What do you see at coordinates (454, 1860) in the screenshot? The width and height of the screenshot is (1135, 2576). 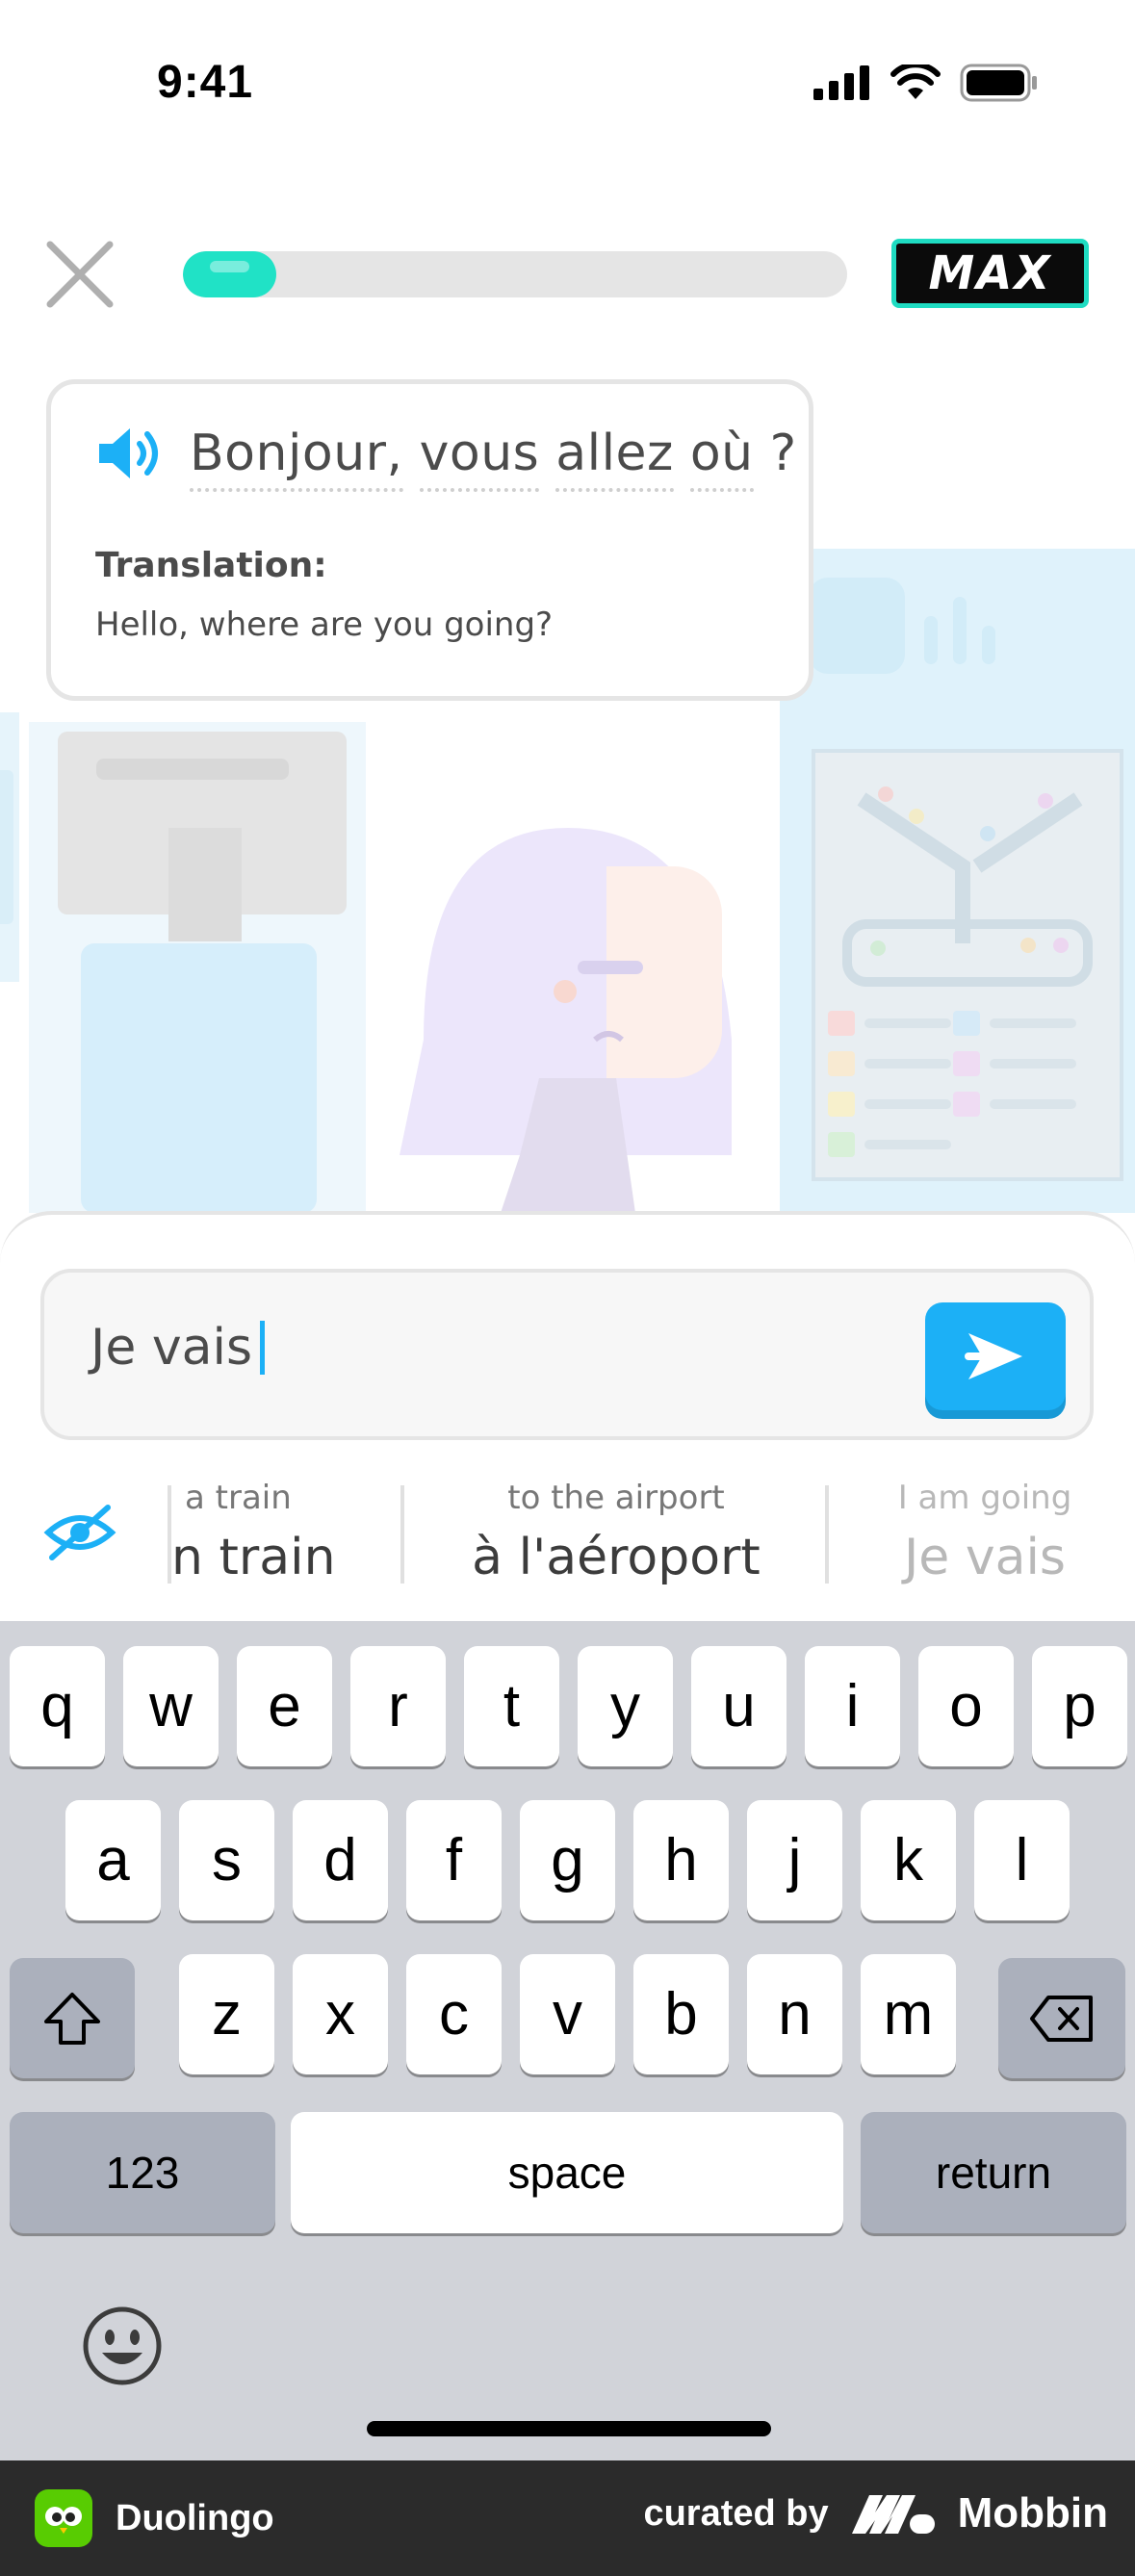 I see `key-f: f` at bounding box center [454, 1860].